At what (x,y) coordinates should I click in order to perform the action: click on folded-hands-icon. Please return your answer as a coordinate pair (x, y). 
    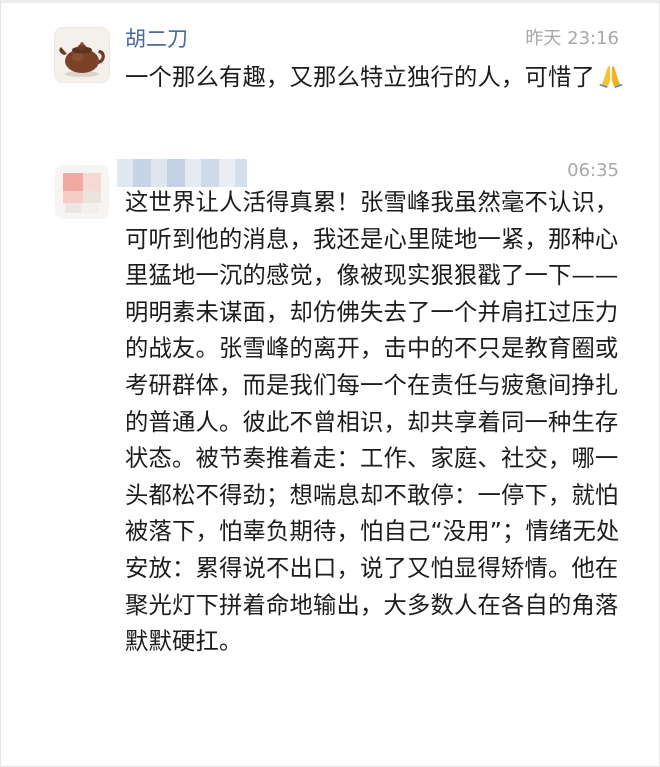
    Looking at the image, I should click on (611, 81).